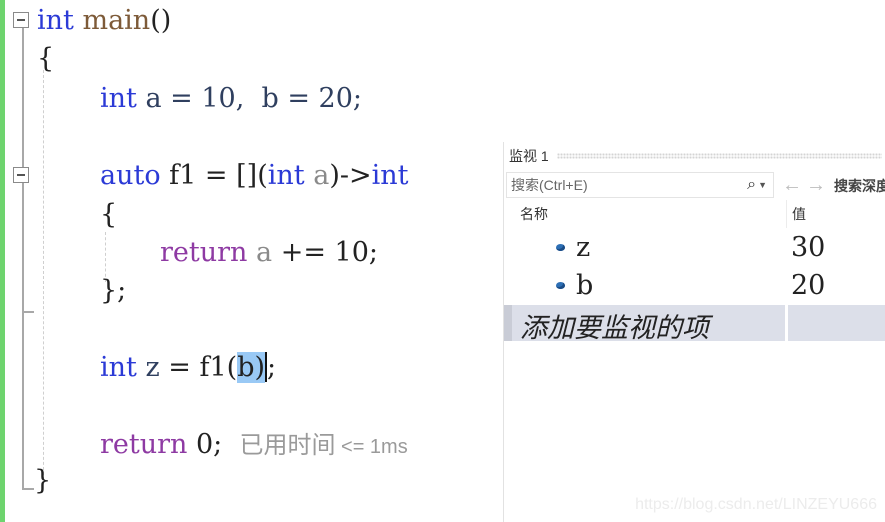 The width and height of the screenshot is (885, 522). I want to click on code-text: 0;, so click(205, 444).